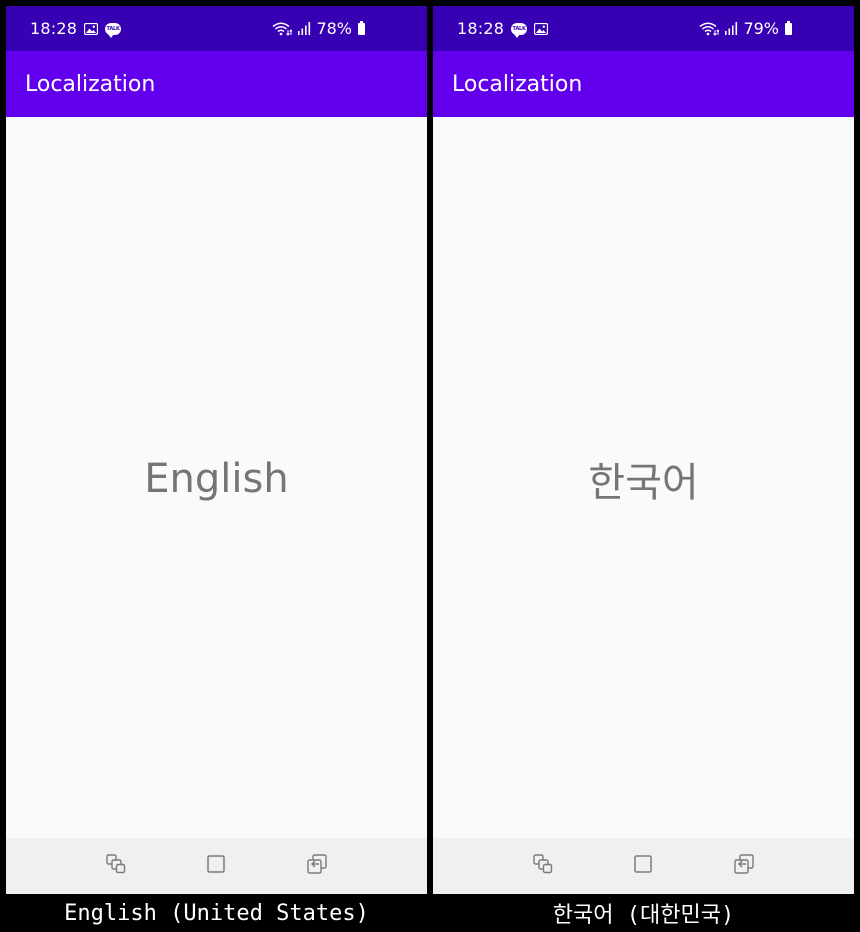  I want to click on language-text: English, so click(216, 478).